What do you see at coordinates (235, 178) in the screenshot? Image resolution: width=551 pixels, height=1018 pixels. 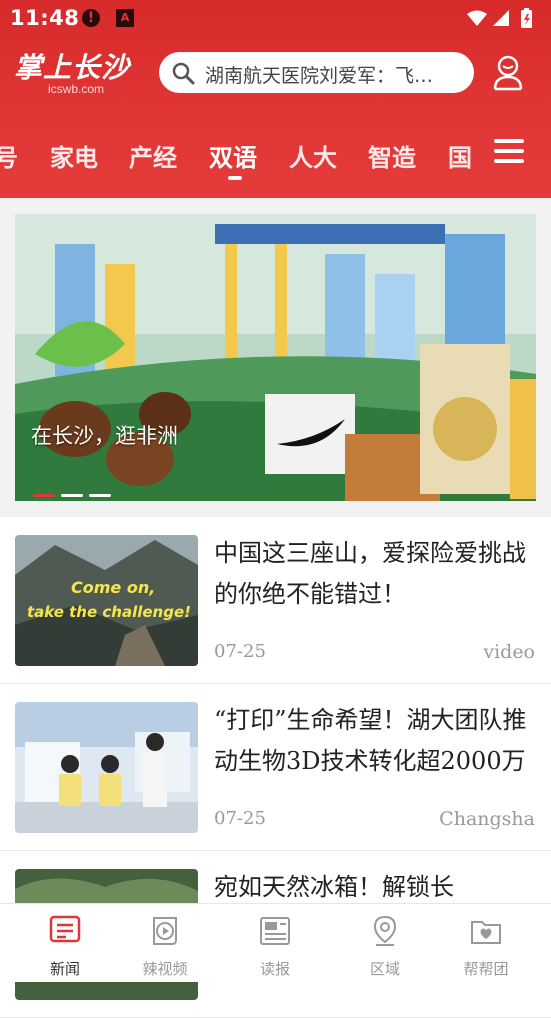 I see `active-tab-indicator` at bounding box center [235, 178].